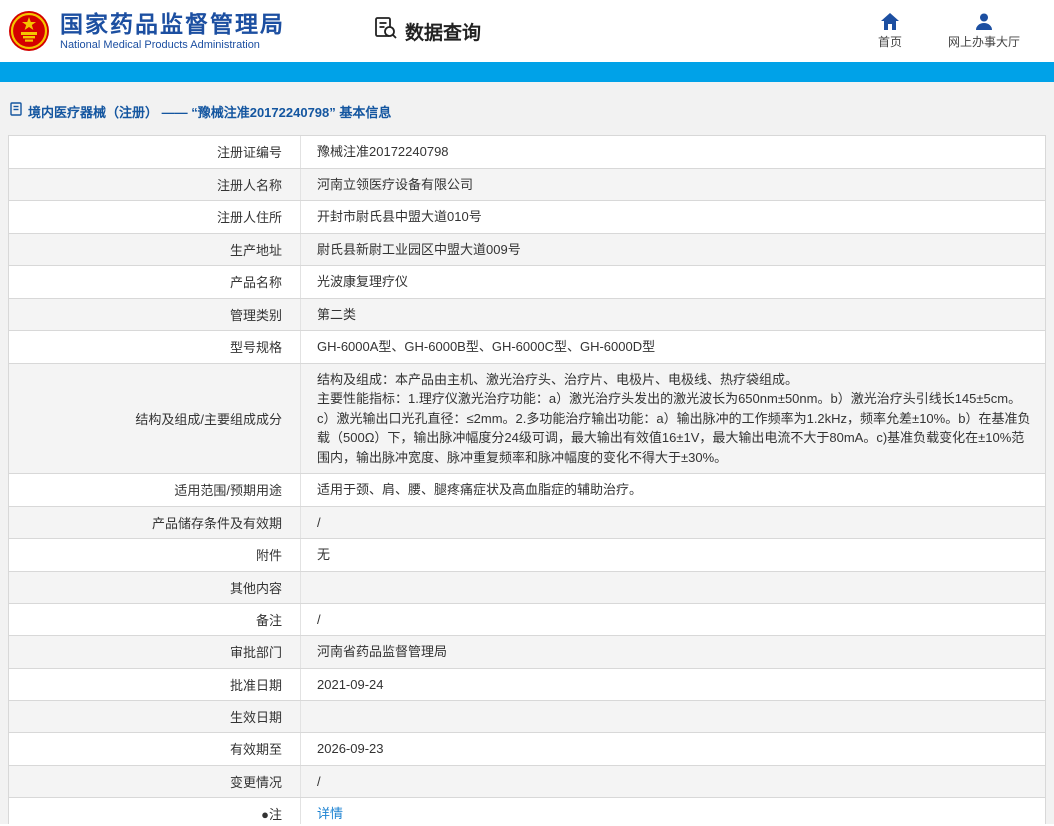 Image resolution: width=1054 pixels, height=826 pixels. Describe the element at coordinates (155, 619) in the screenshot. I see `row-label: 备注` at that location.